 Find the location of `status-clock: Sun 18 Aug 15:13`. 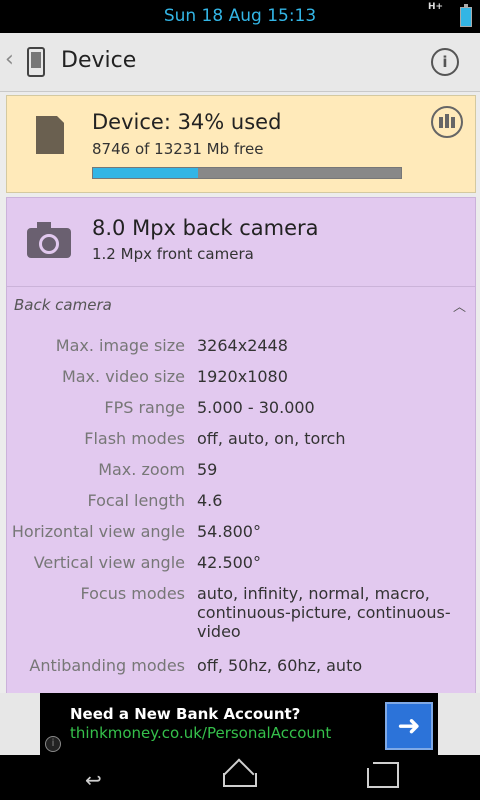

status-clock: Sun 18 Aug 15:13 is located at coordinates (240, 16).